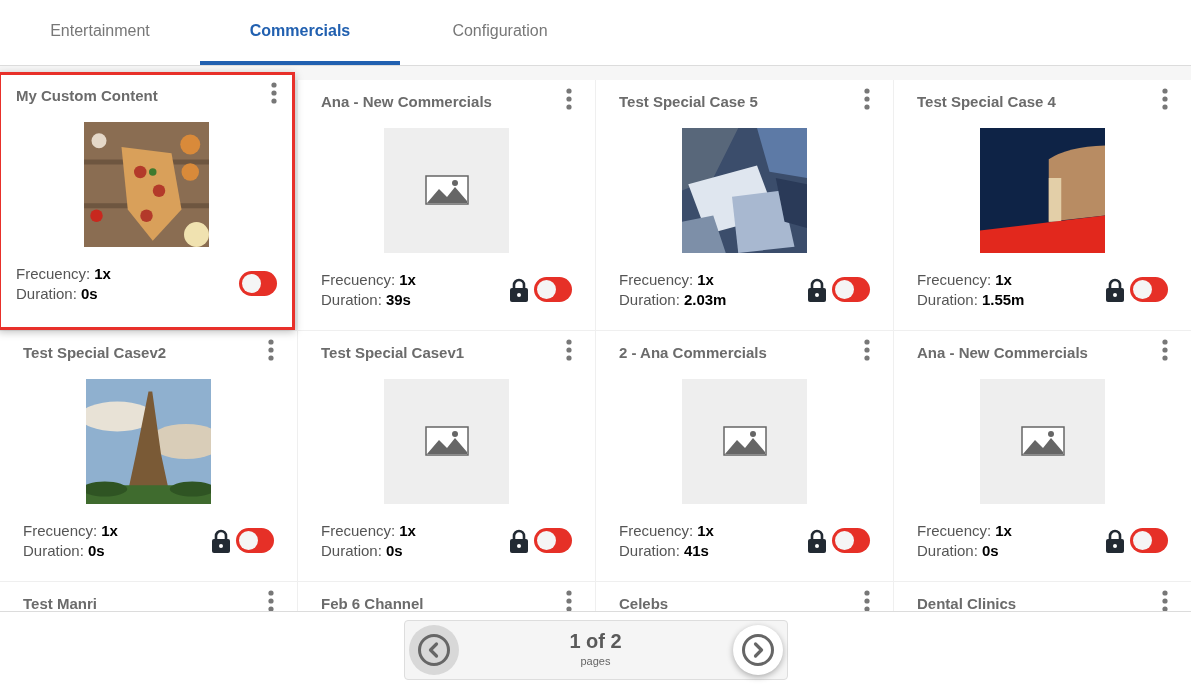  I want to click on content-card: Ana - New Commercials Frecuency: 1x Duration: 0s, so click(1042, 456).